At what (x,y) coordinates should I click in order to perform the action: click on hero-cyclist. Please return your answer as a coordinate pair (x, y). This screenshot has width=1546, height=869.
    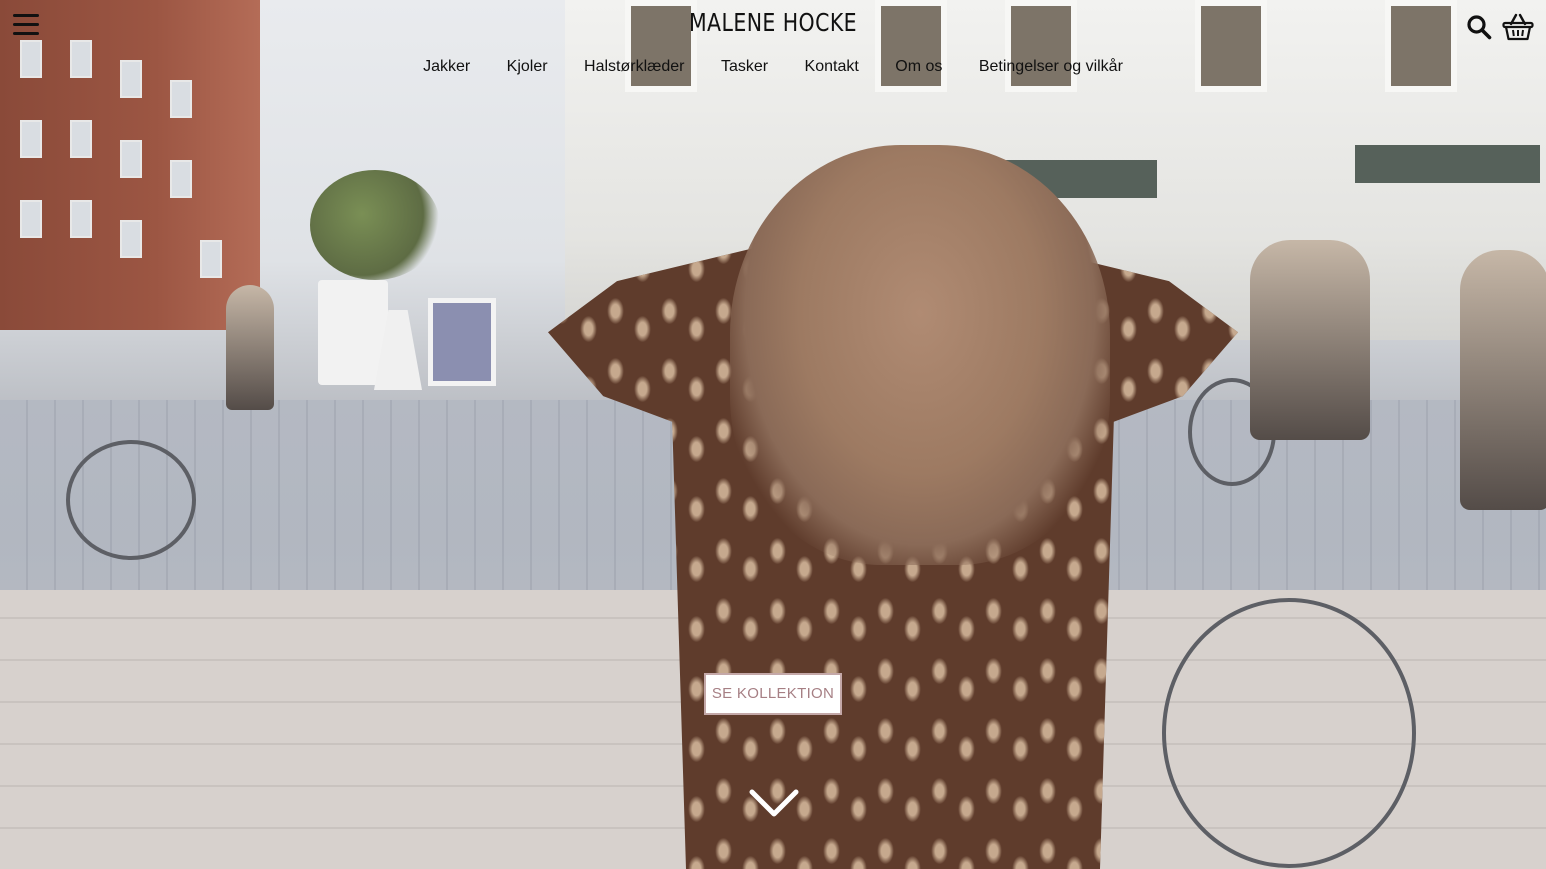
    Looking at the image, I should click on (1310, 340).